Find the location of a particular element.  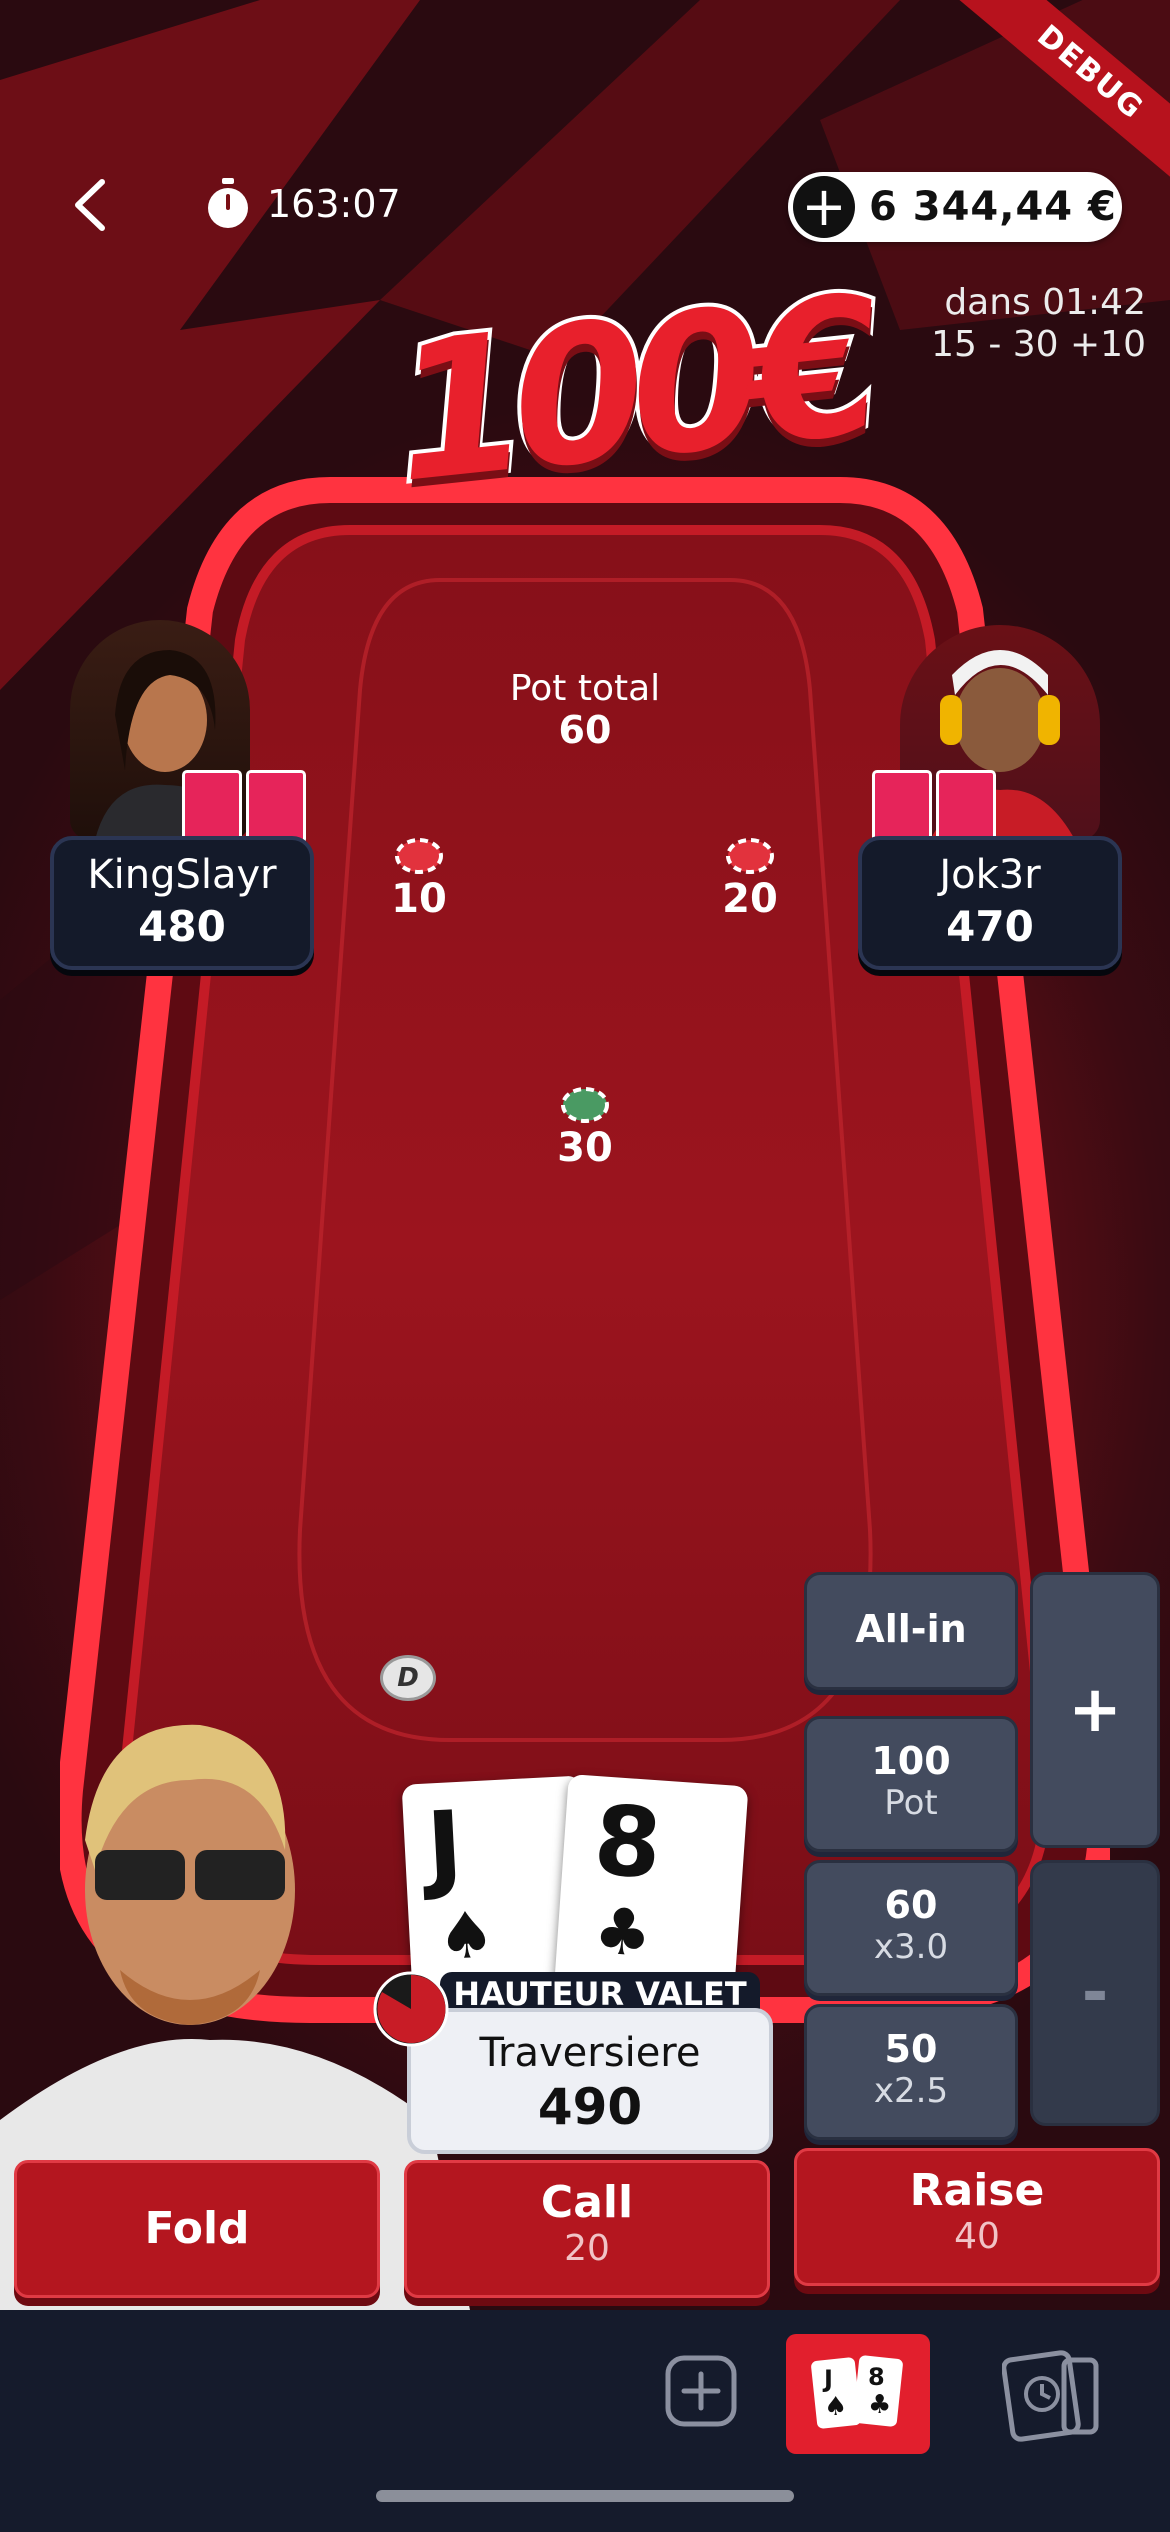

opponent-stack: 470 is located at coordinates (990, 926).